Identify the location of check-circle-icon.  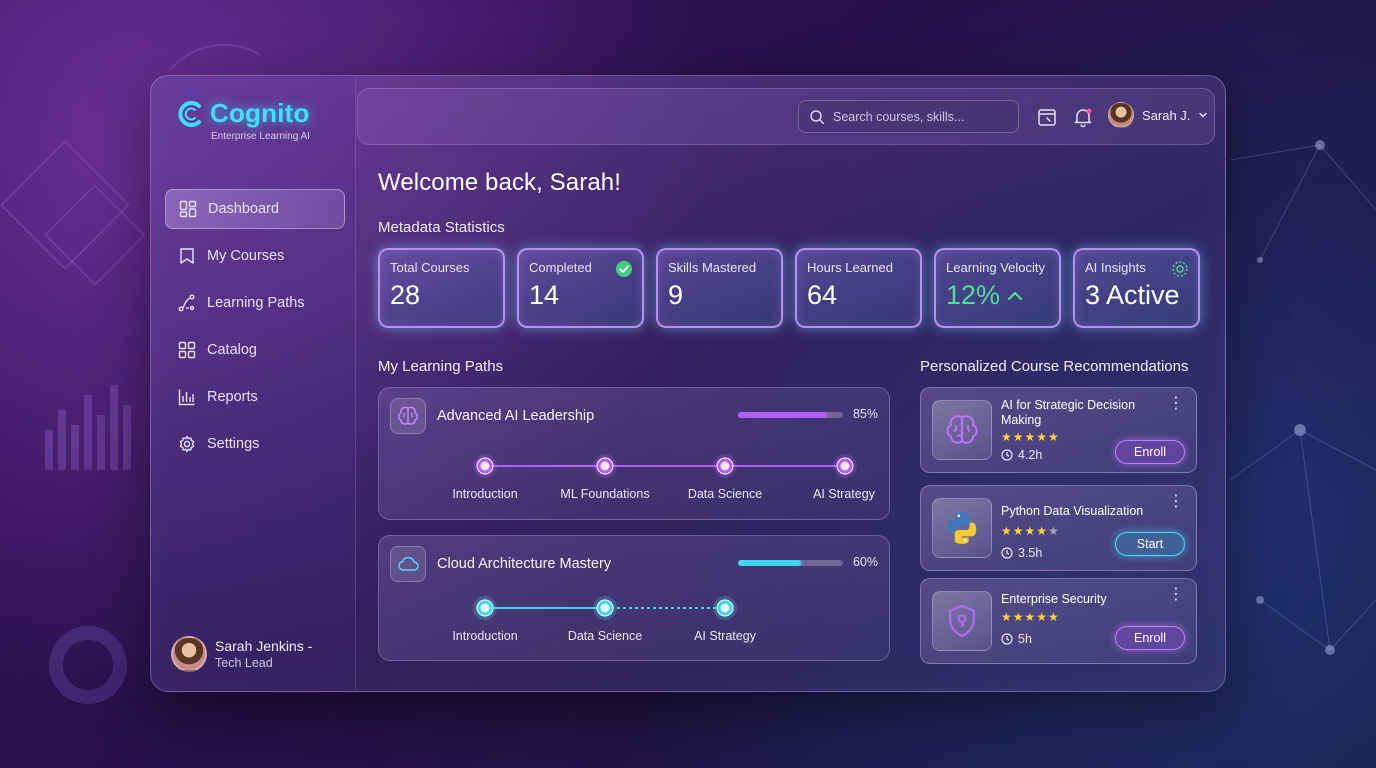
(624, 269).